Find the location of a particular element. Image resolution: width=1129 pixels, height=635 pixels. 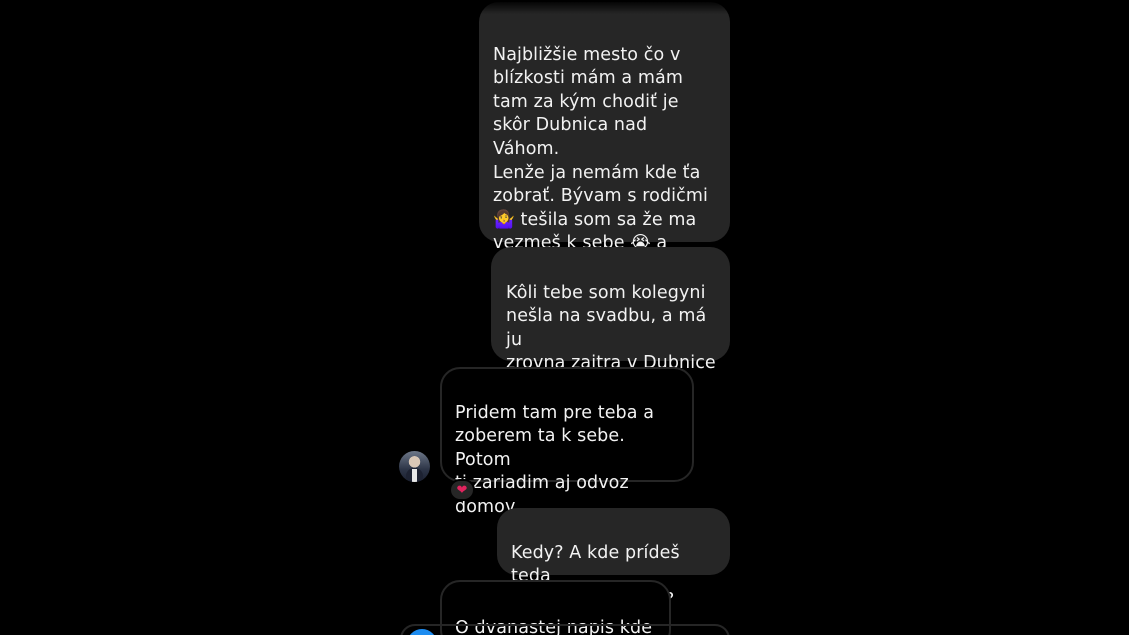

top-fade is located at coordinates (564, 7).